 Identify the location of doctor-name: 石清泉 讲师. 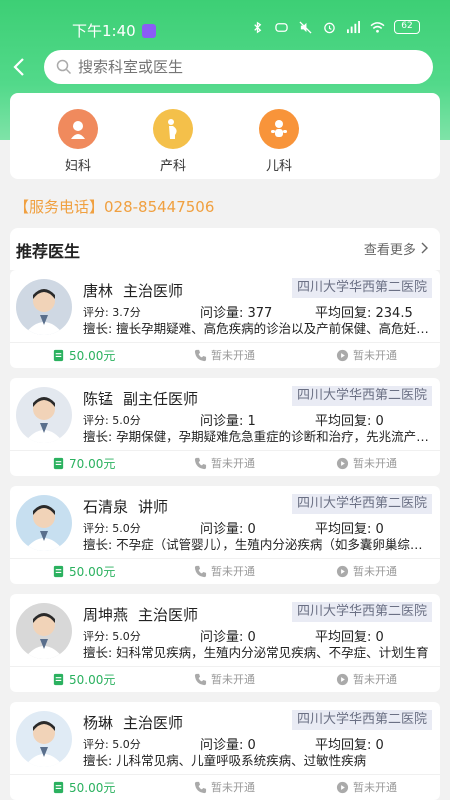
(125, 506).